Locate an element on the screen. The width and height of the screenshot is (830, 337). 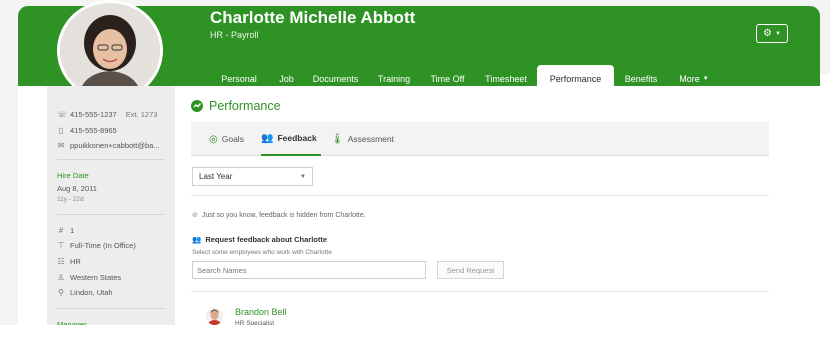
tab-timesheet: Timesheet is located at coordinates (506, 78).